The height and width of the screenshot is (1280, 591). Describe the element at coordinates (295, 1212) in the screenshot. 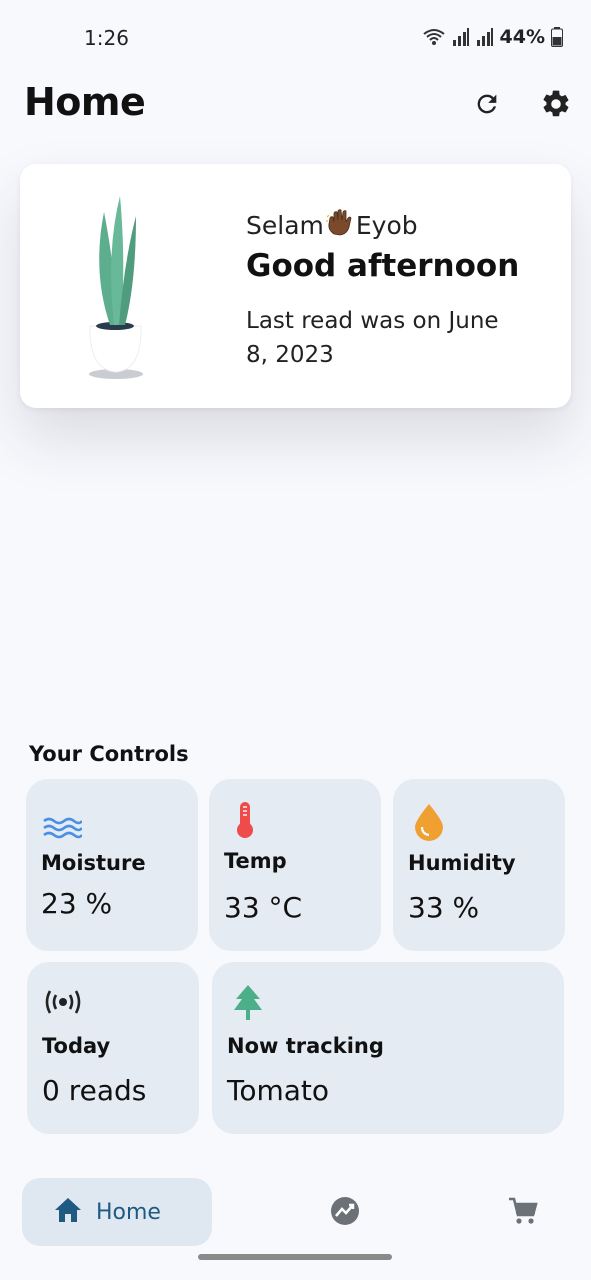

I see `bottom-nav: Home` at that location.